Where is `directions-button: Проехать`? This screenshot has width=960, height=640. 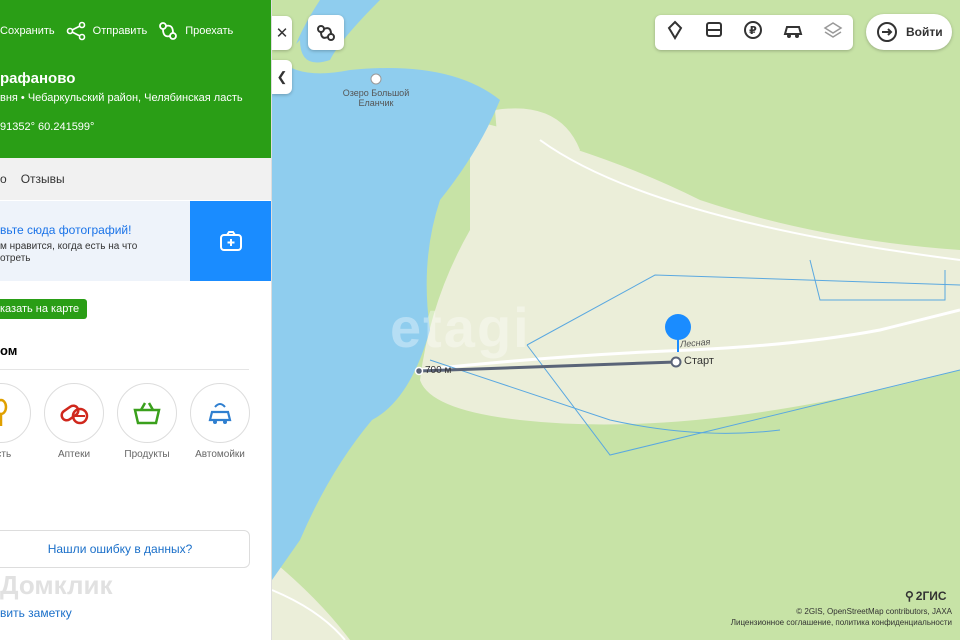
directions-button: Проехать is located at coordinates (195, 31).